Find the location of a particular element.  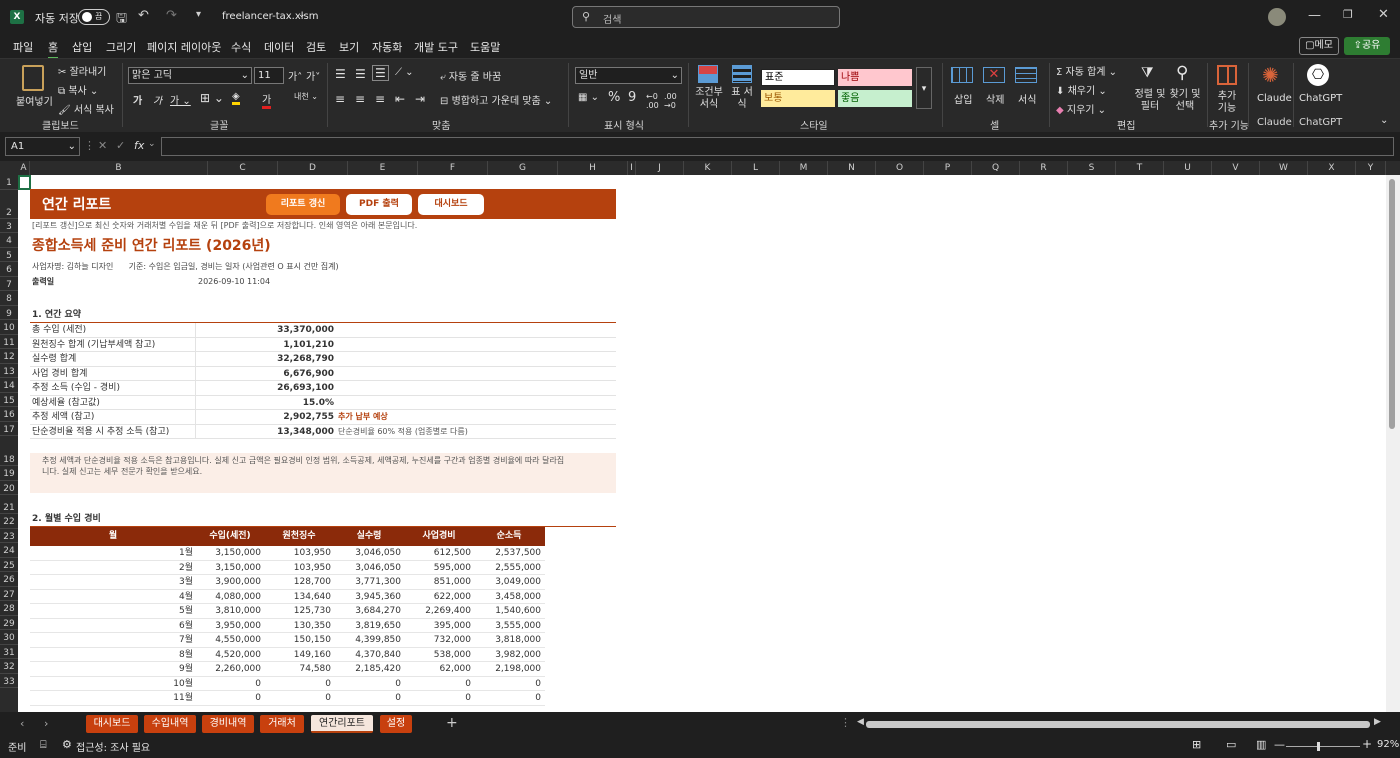

shrink-font-icon: 가˅ is located at coordinates (313, 75).